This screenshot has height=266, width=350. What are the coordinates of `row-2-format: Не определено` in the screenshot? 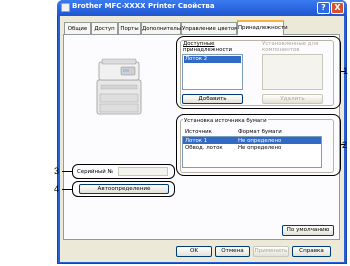 It's located at (260, 148).